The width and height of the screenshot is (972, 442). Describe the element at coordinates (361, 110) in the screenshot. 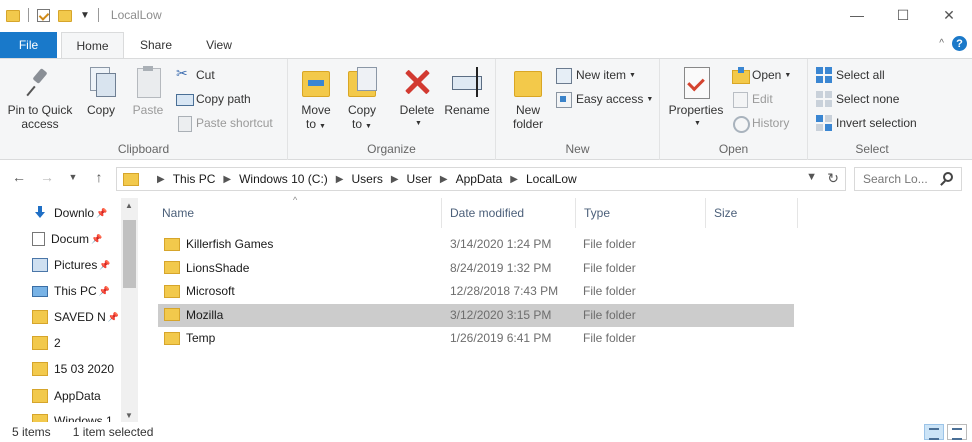

I see `copy-to-label-line1: Copy` at that location.